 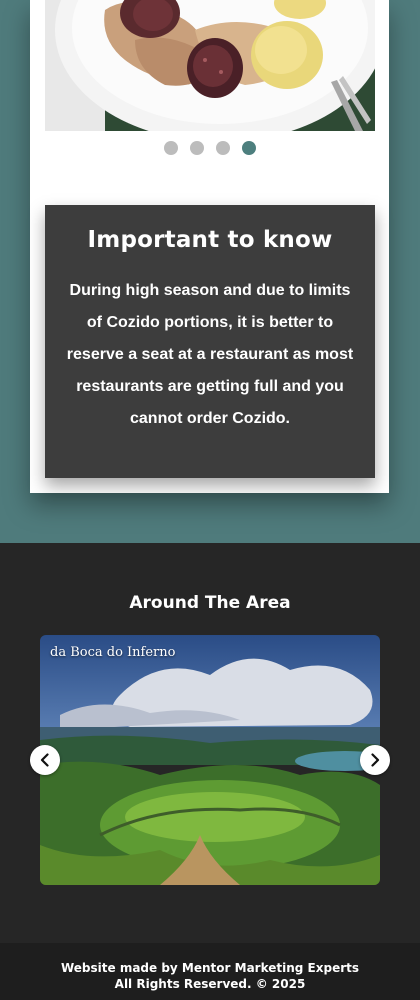 I want to click on carousel-prev-button, so click(x=45, y=760).